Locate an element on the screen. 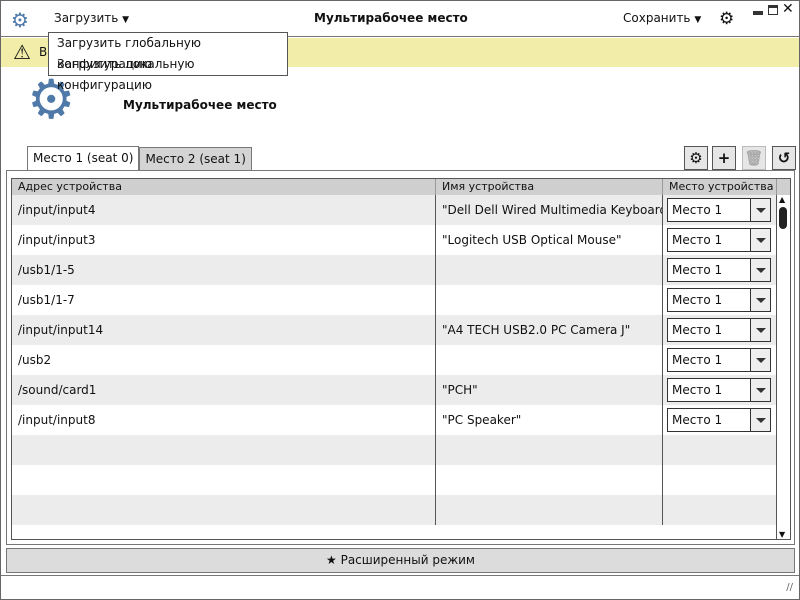  device-name: "Dell Dell Wired Multimedia Keyboard" is located at coordinates (549, 210).